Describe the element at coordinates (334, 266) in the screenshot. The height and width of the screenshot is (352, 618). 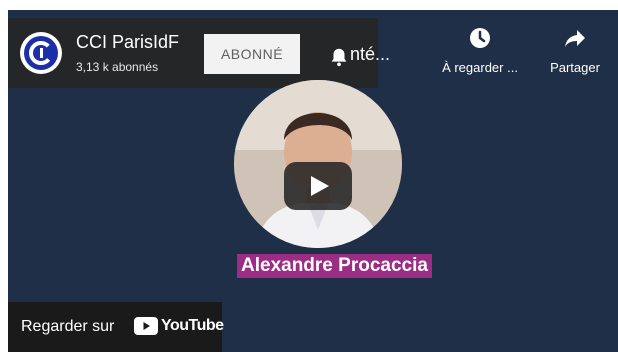
I see `speaker-name-label: Alexandre Procaccia` at that location.